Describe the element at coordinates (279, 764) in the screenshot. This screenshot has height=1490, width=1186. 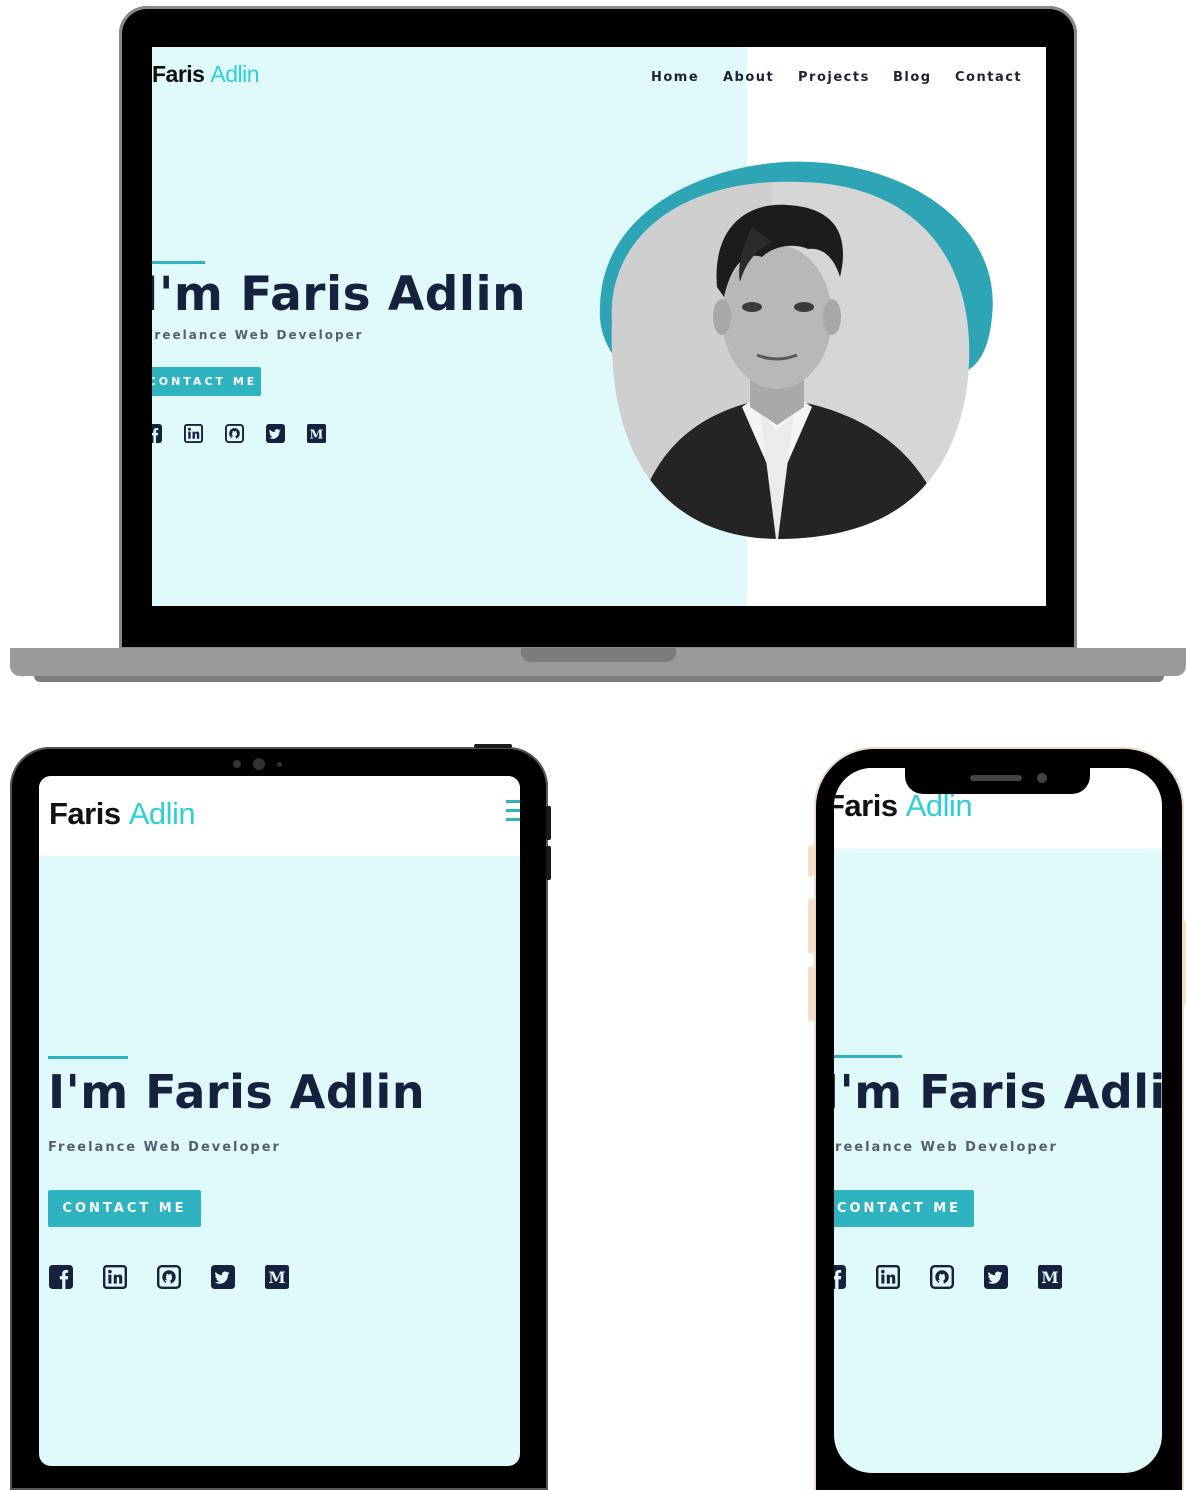
I see `tablet-flash` at that location.